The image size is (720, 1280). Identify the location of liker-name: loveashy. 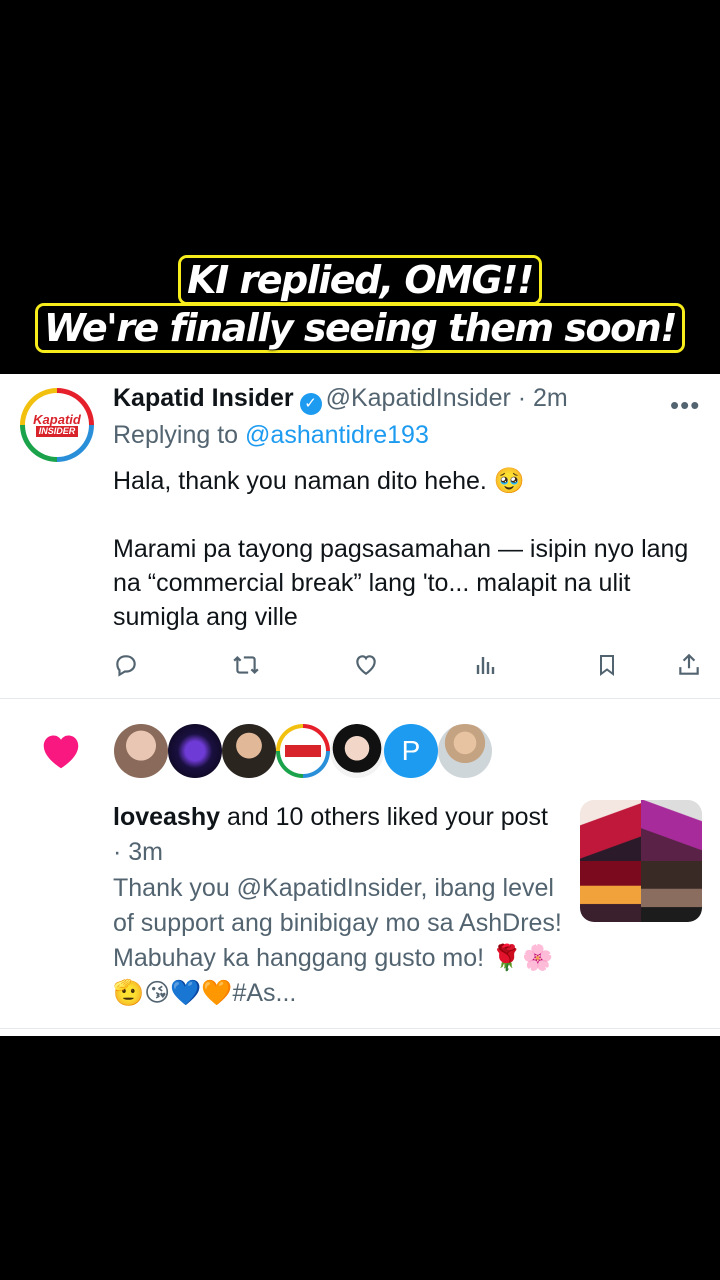
(166, 817).